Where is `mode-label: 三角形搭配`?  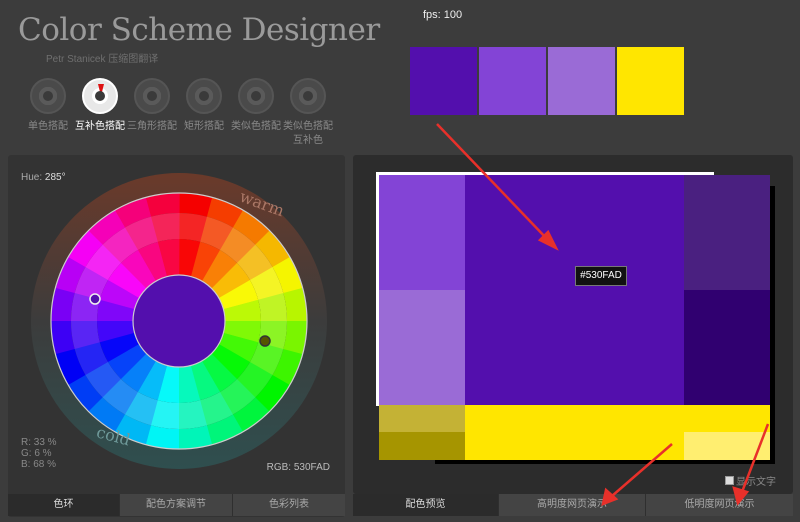 mode-label: 三角形搭配 is located at coordinates (152, 126).